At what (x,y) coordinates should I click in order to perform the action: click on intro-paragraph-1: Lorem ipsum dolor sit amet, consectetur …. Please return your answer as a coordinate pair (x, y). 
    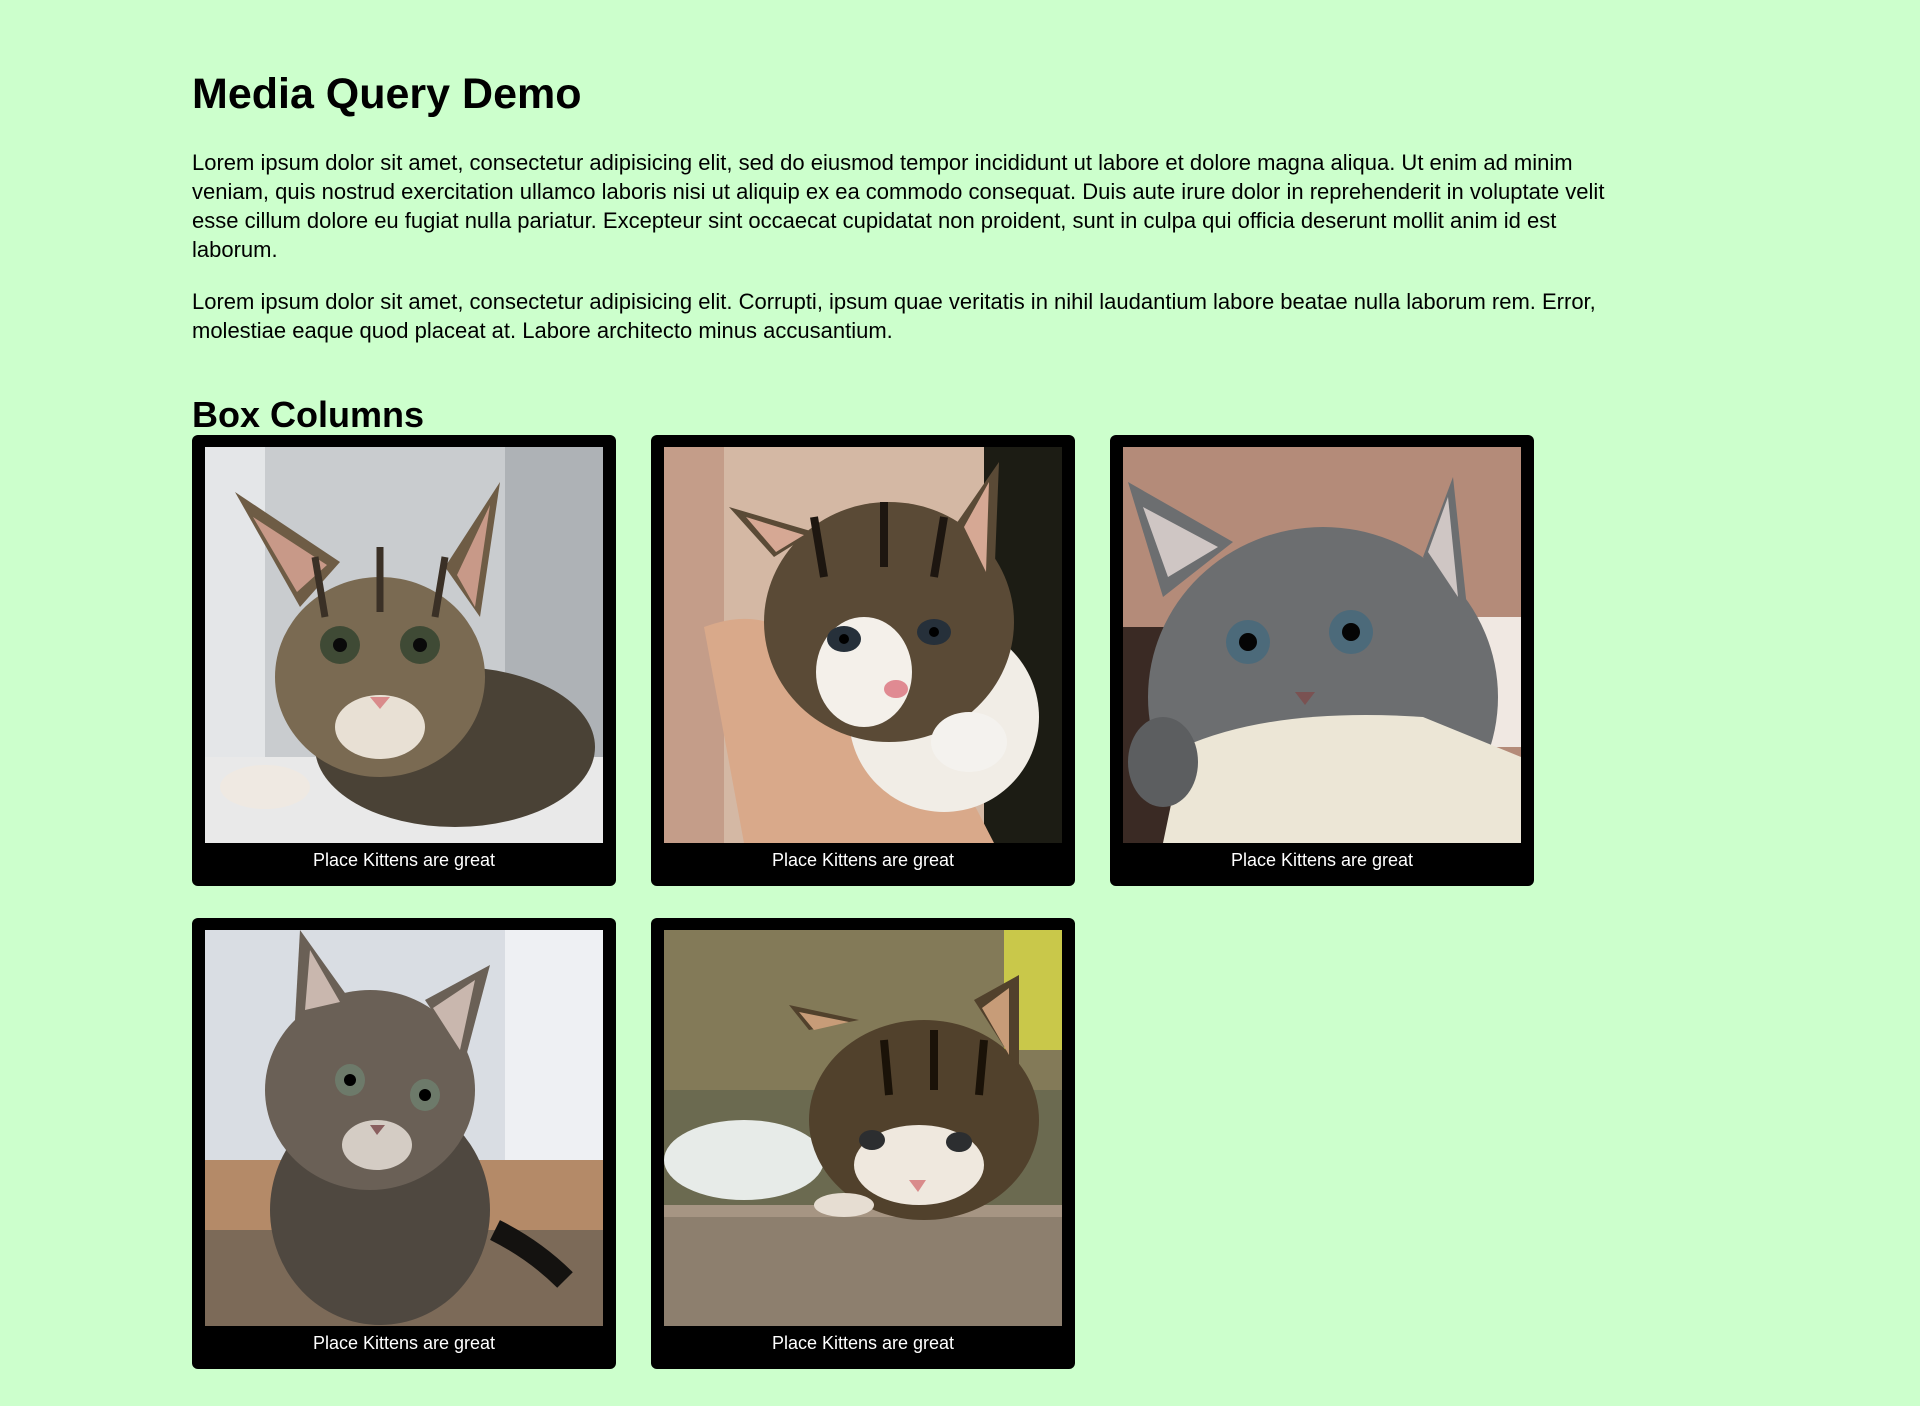
    Looking at the image, I should click on (898, 206).